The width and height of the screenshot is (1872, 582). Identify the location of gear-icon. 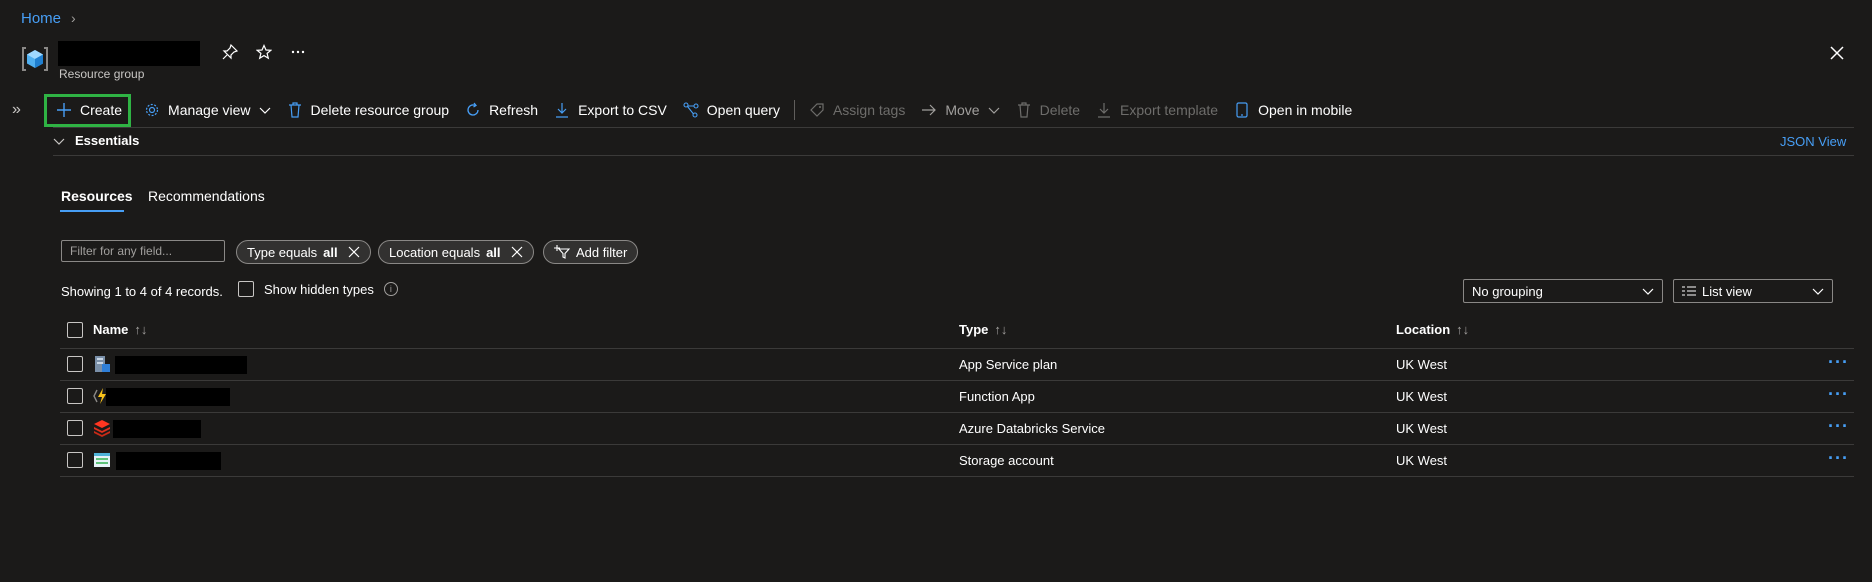
(152, 110).